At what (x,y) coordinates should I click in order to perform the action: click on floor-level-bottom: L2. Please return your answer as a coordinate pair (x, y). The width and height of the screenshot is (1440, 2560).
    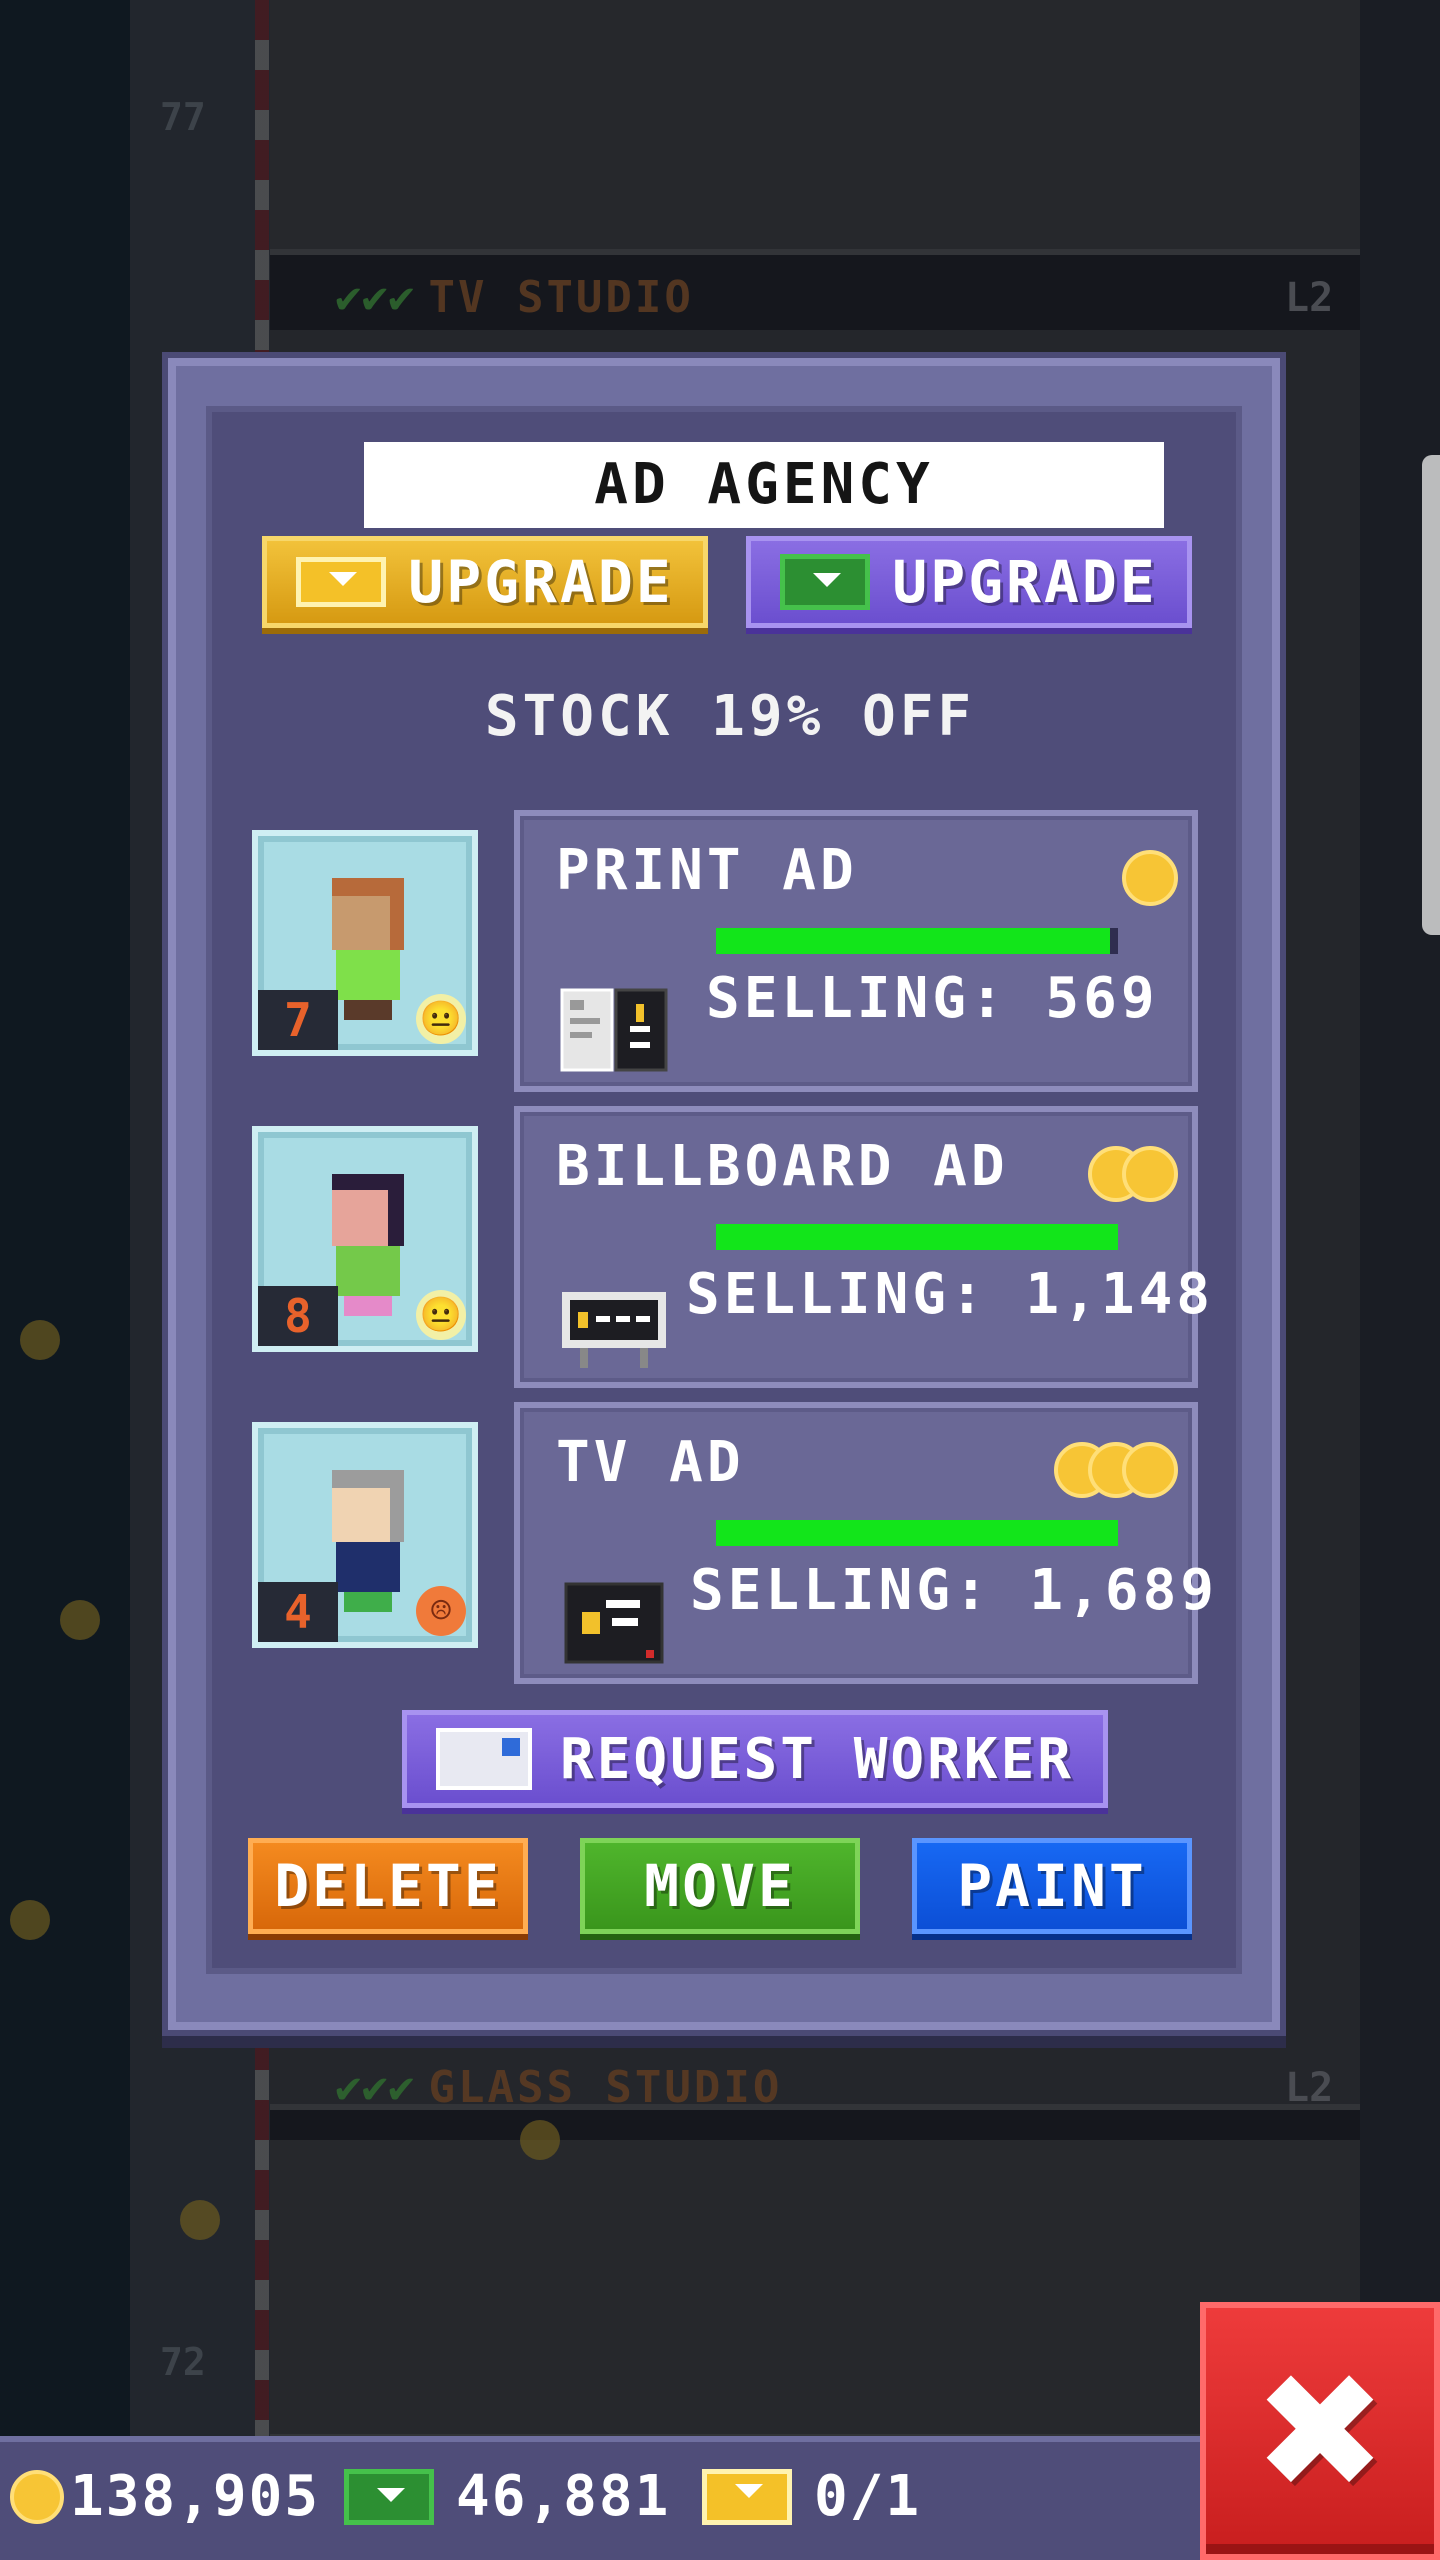
    Looking at the image, I should click on (1309, 2088).